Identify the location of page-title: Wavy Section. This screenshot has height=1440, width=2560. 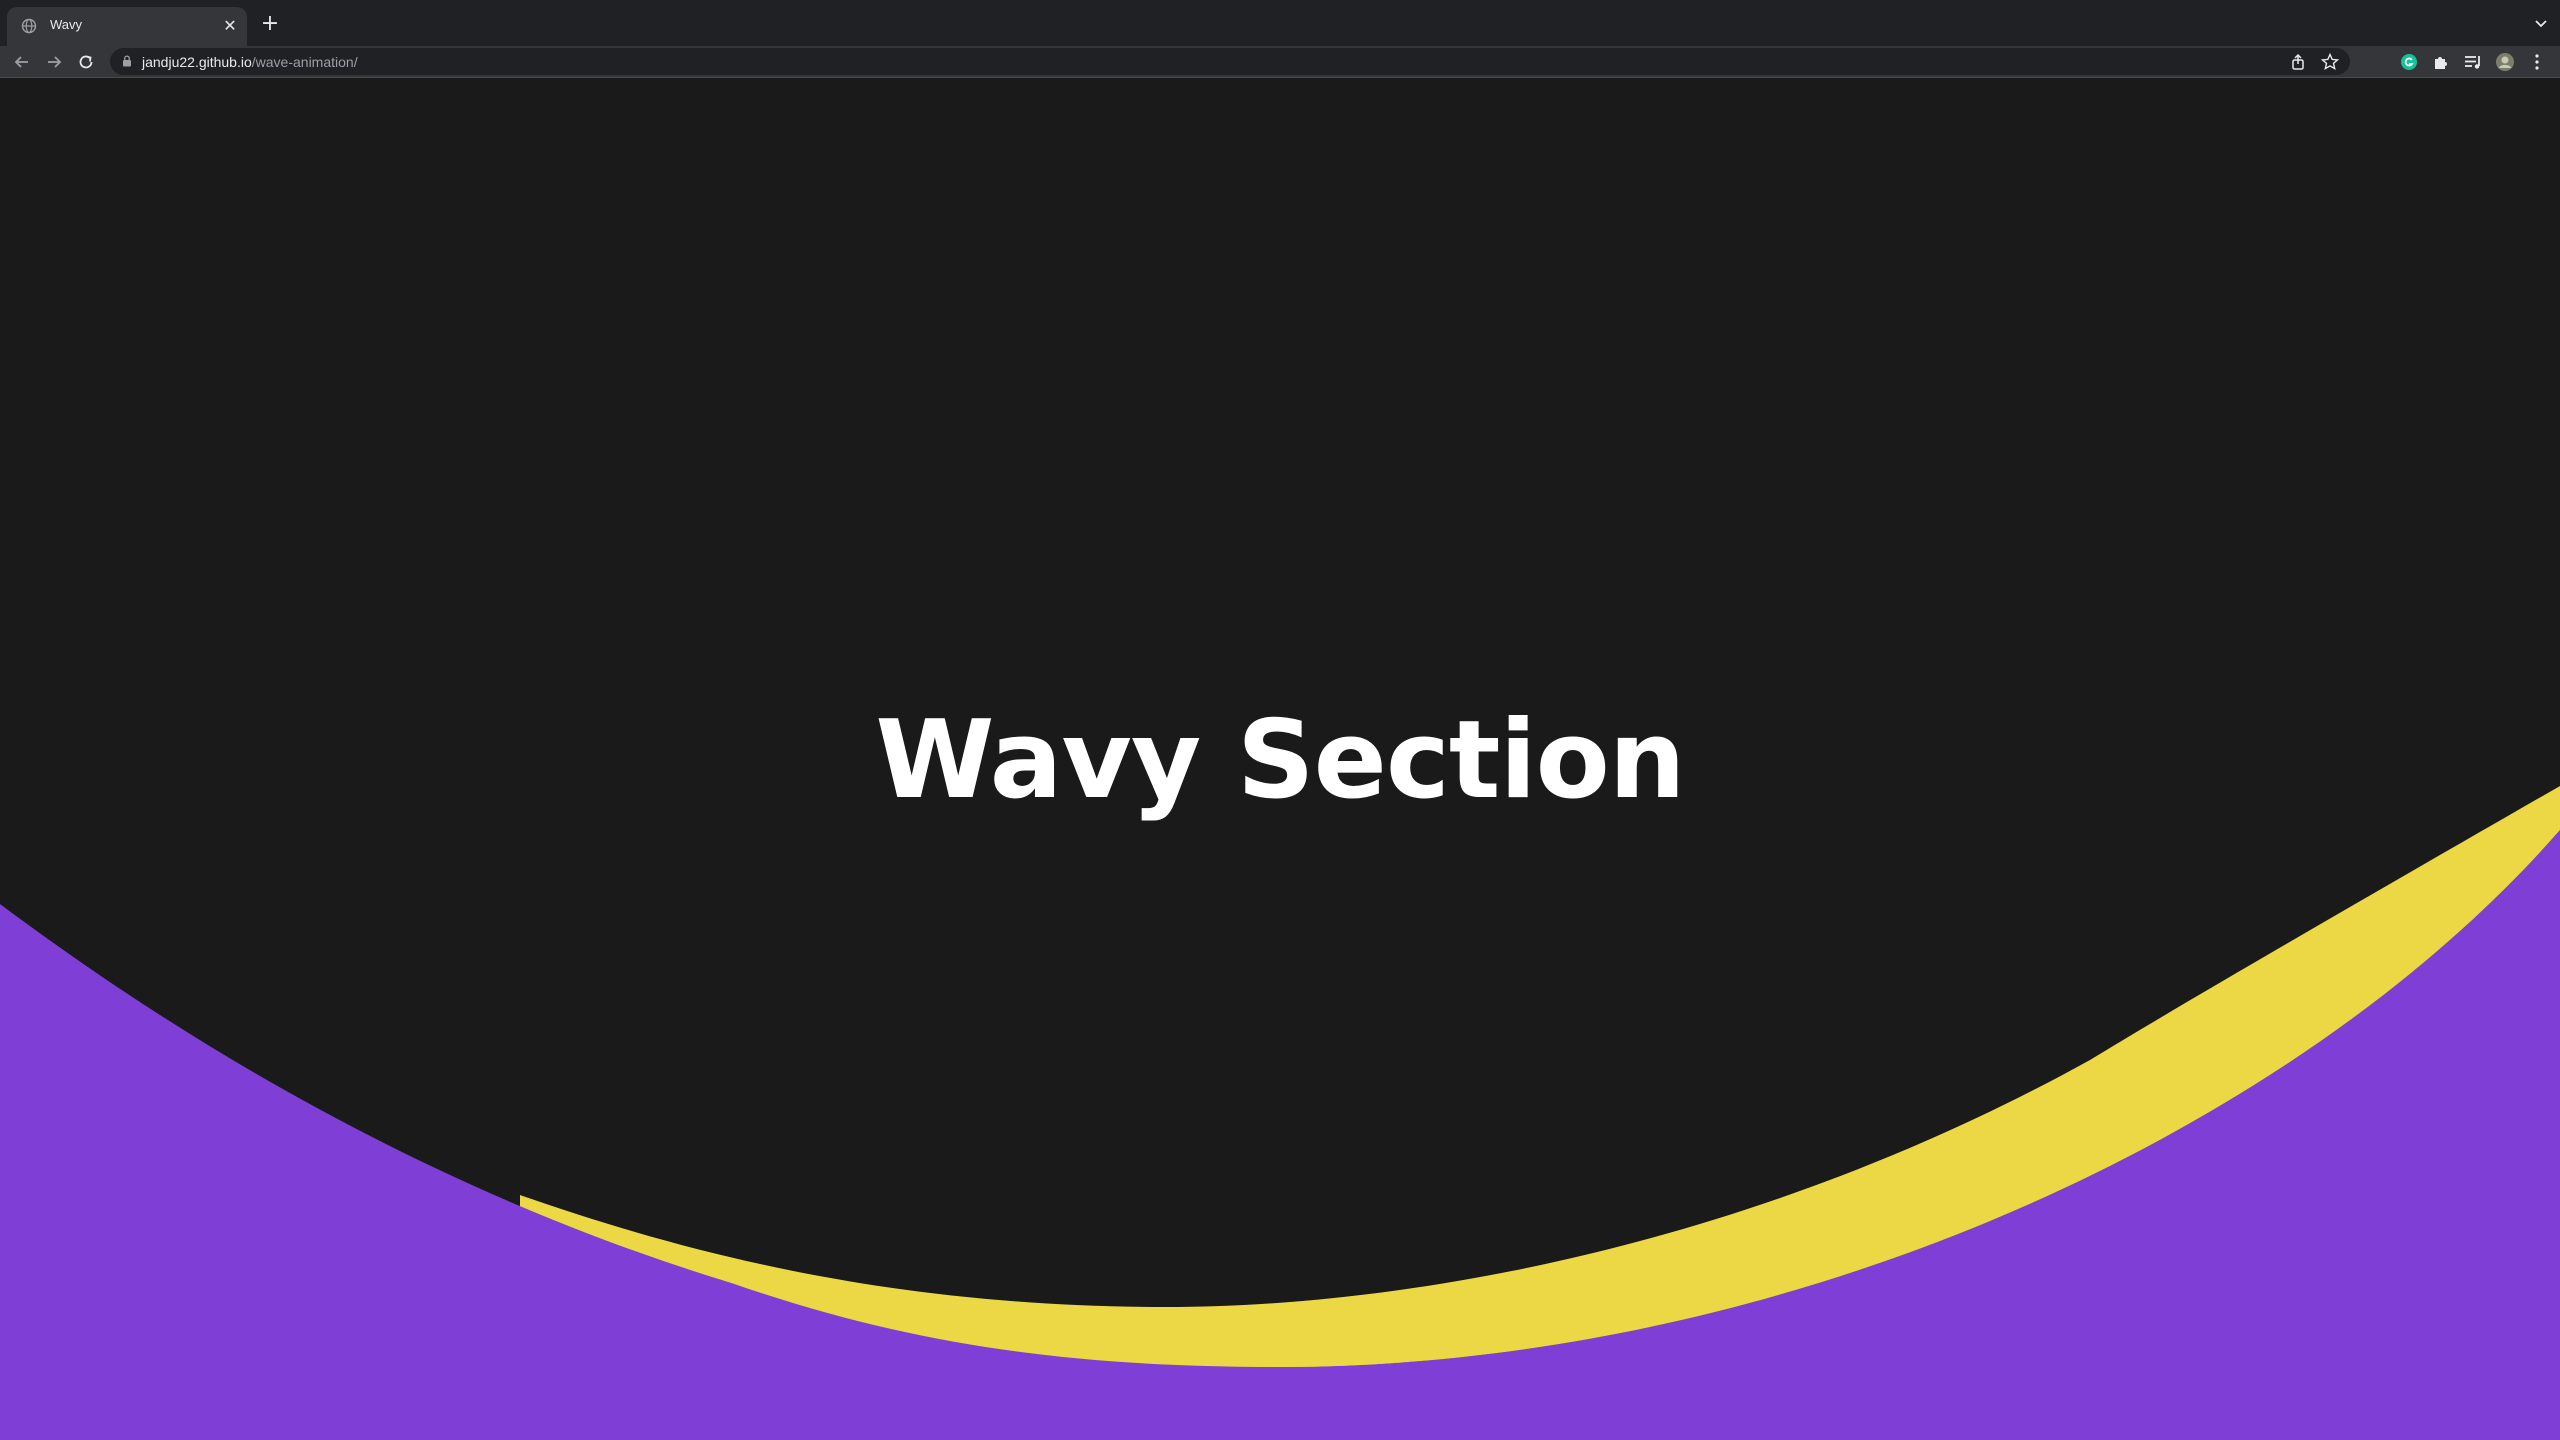
(1280, 760).